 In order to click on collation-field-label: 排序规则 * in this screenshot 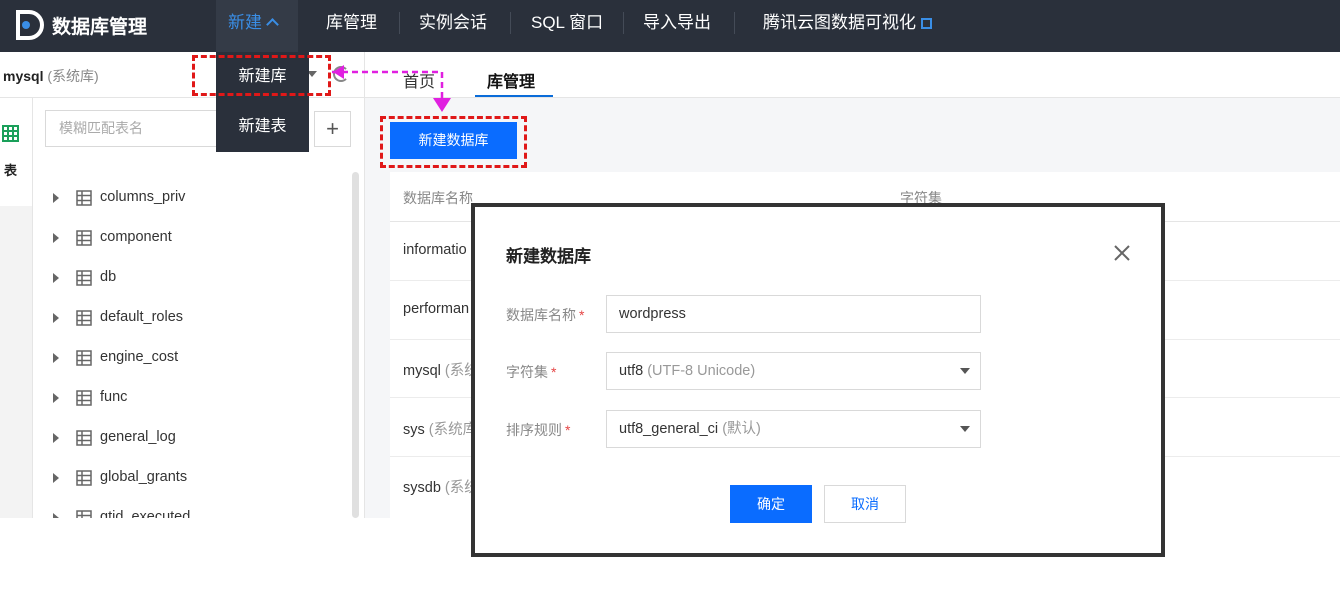, I will do `click(538, 430)`.